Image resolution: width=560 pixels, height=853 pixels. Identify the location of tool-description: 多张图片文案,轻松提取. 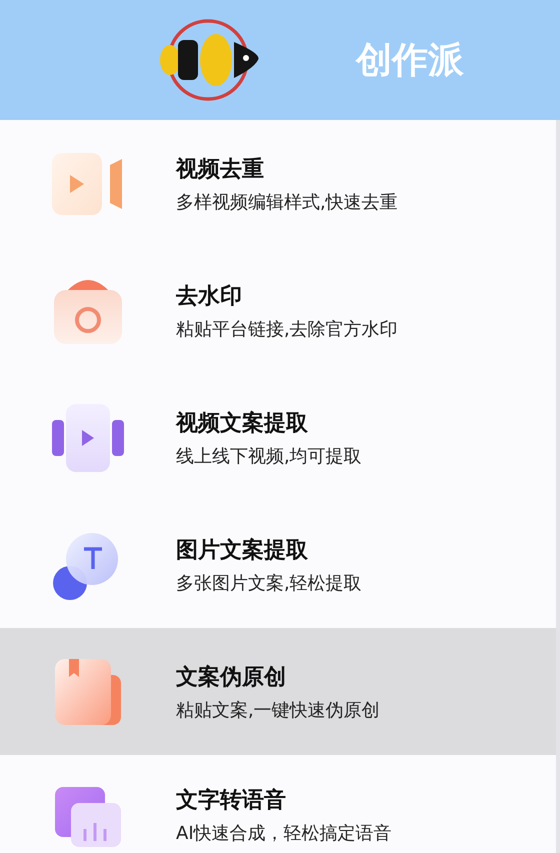
(269, 583).